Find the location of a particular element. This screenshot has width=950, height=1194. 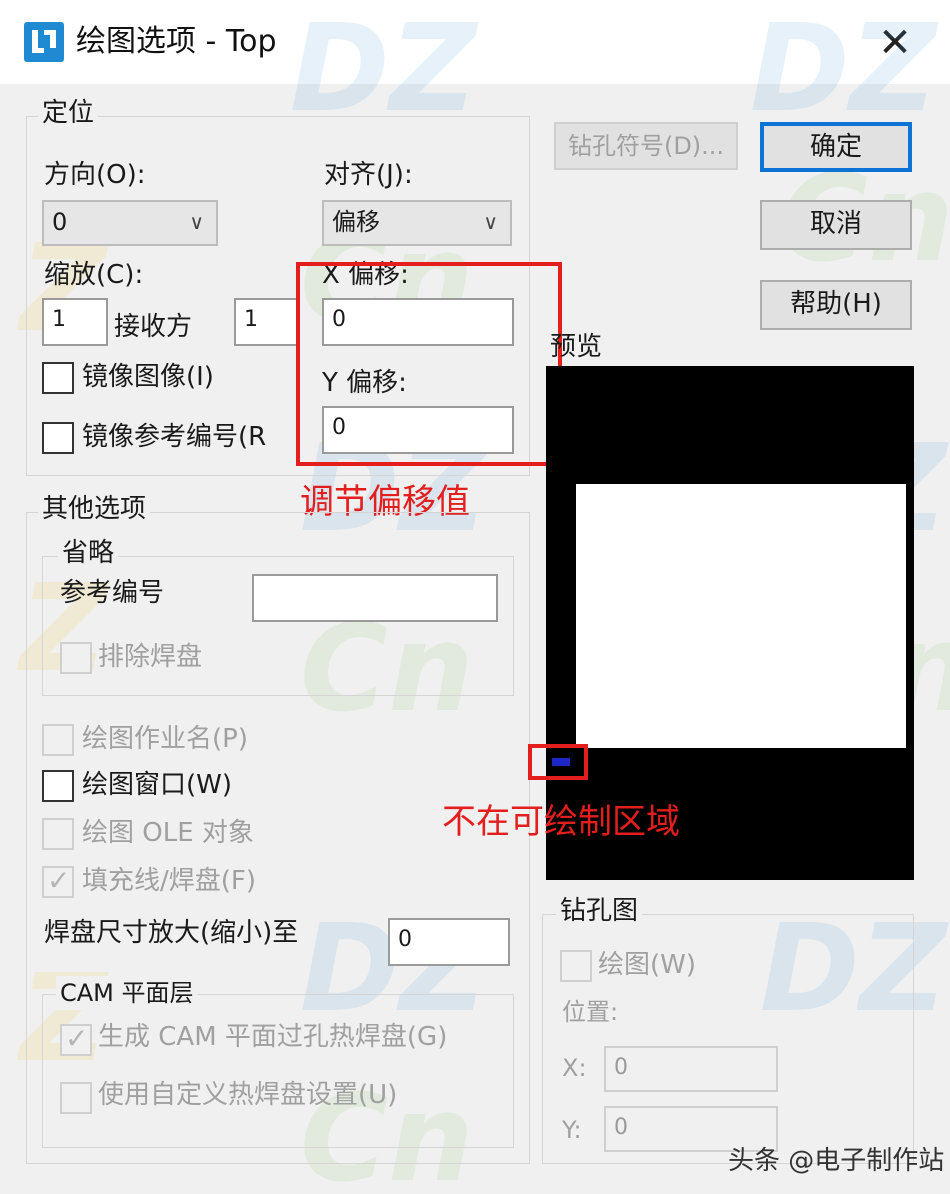

direction-label: 方向(O): is located at coordinates (95, 175).